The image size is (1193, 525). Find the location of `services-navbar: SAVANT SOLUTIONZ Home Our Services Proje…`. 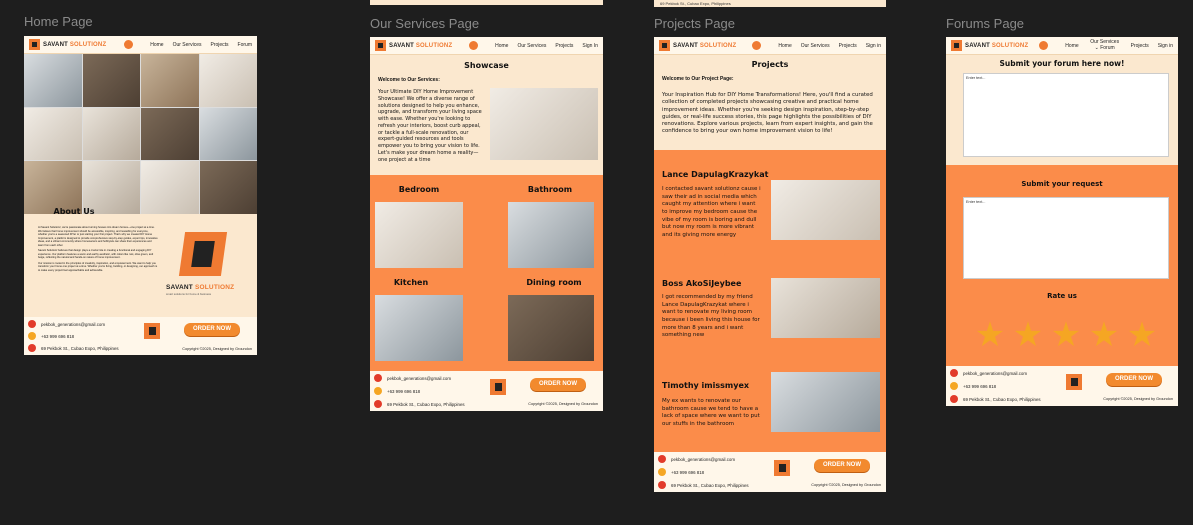

services-navbar: SAVANT SOLUTIONZ Home Our Services Proje… is located at coordinates (486, 46).